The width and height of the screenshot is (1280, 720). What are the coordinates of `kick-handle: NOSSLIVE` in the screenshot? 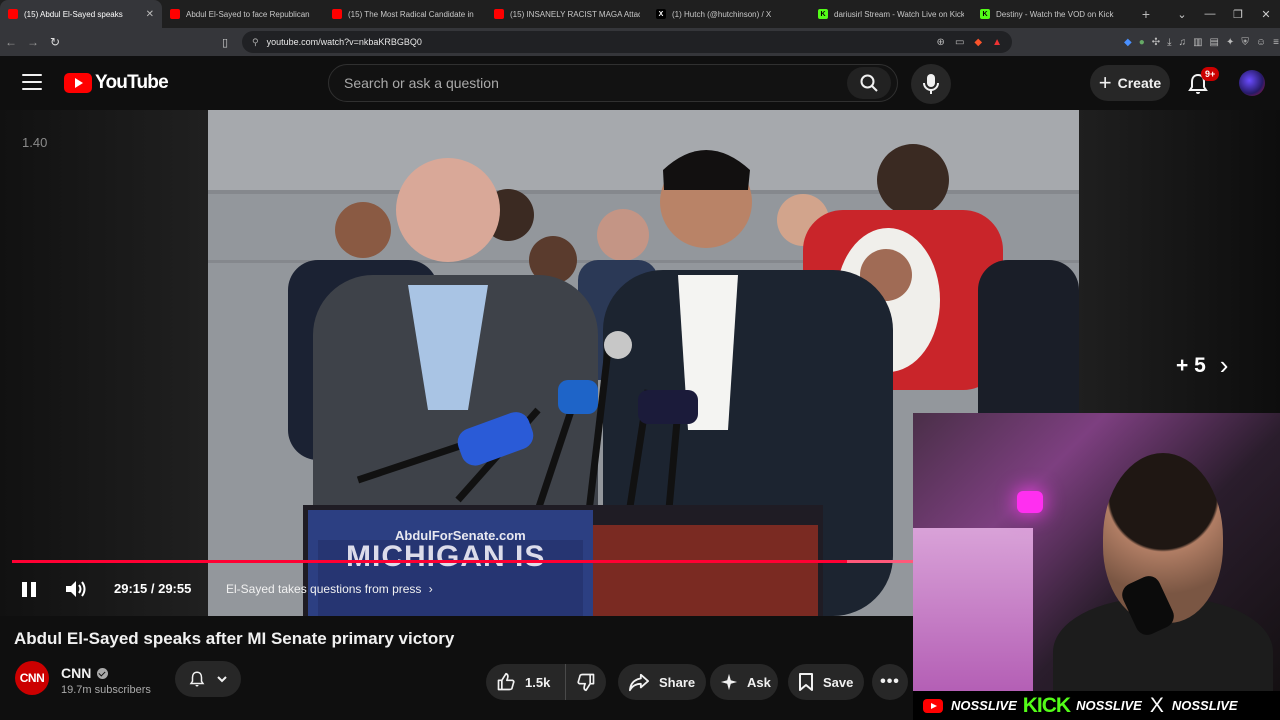 It's located at (1109, 705).